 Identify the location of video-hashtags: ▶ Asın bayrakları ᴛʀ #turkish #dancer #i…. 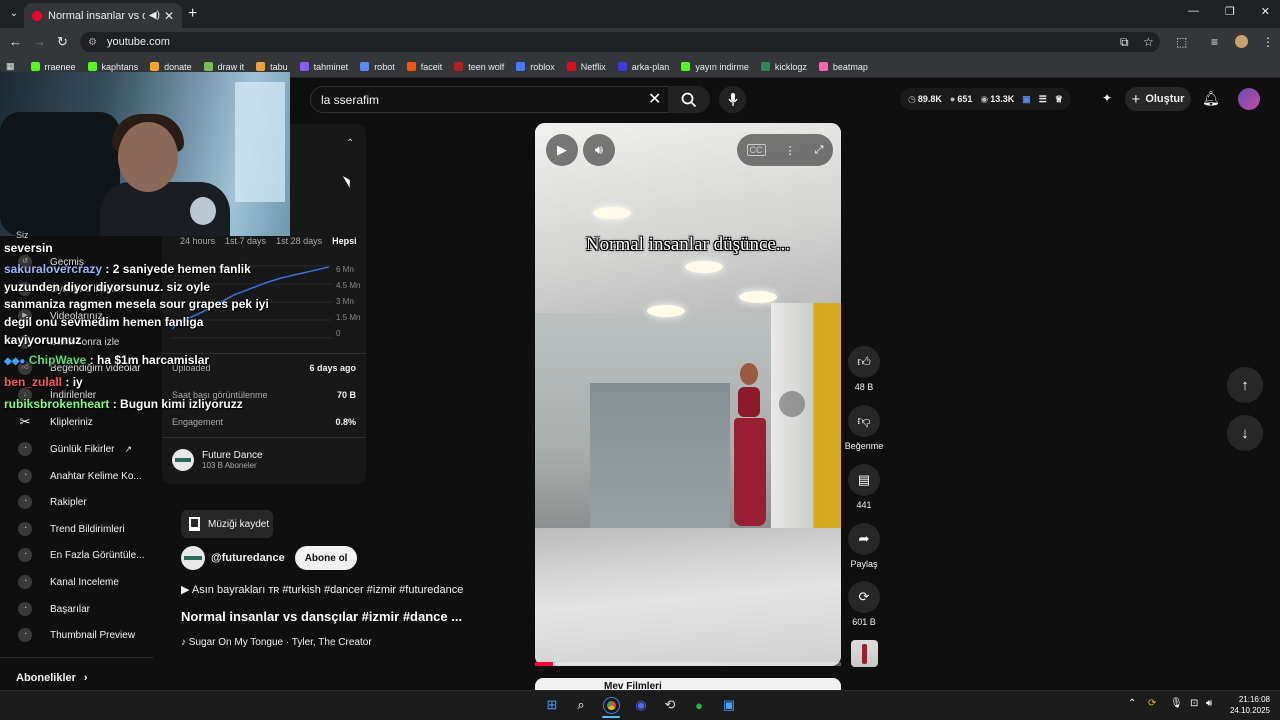
(322, 589).